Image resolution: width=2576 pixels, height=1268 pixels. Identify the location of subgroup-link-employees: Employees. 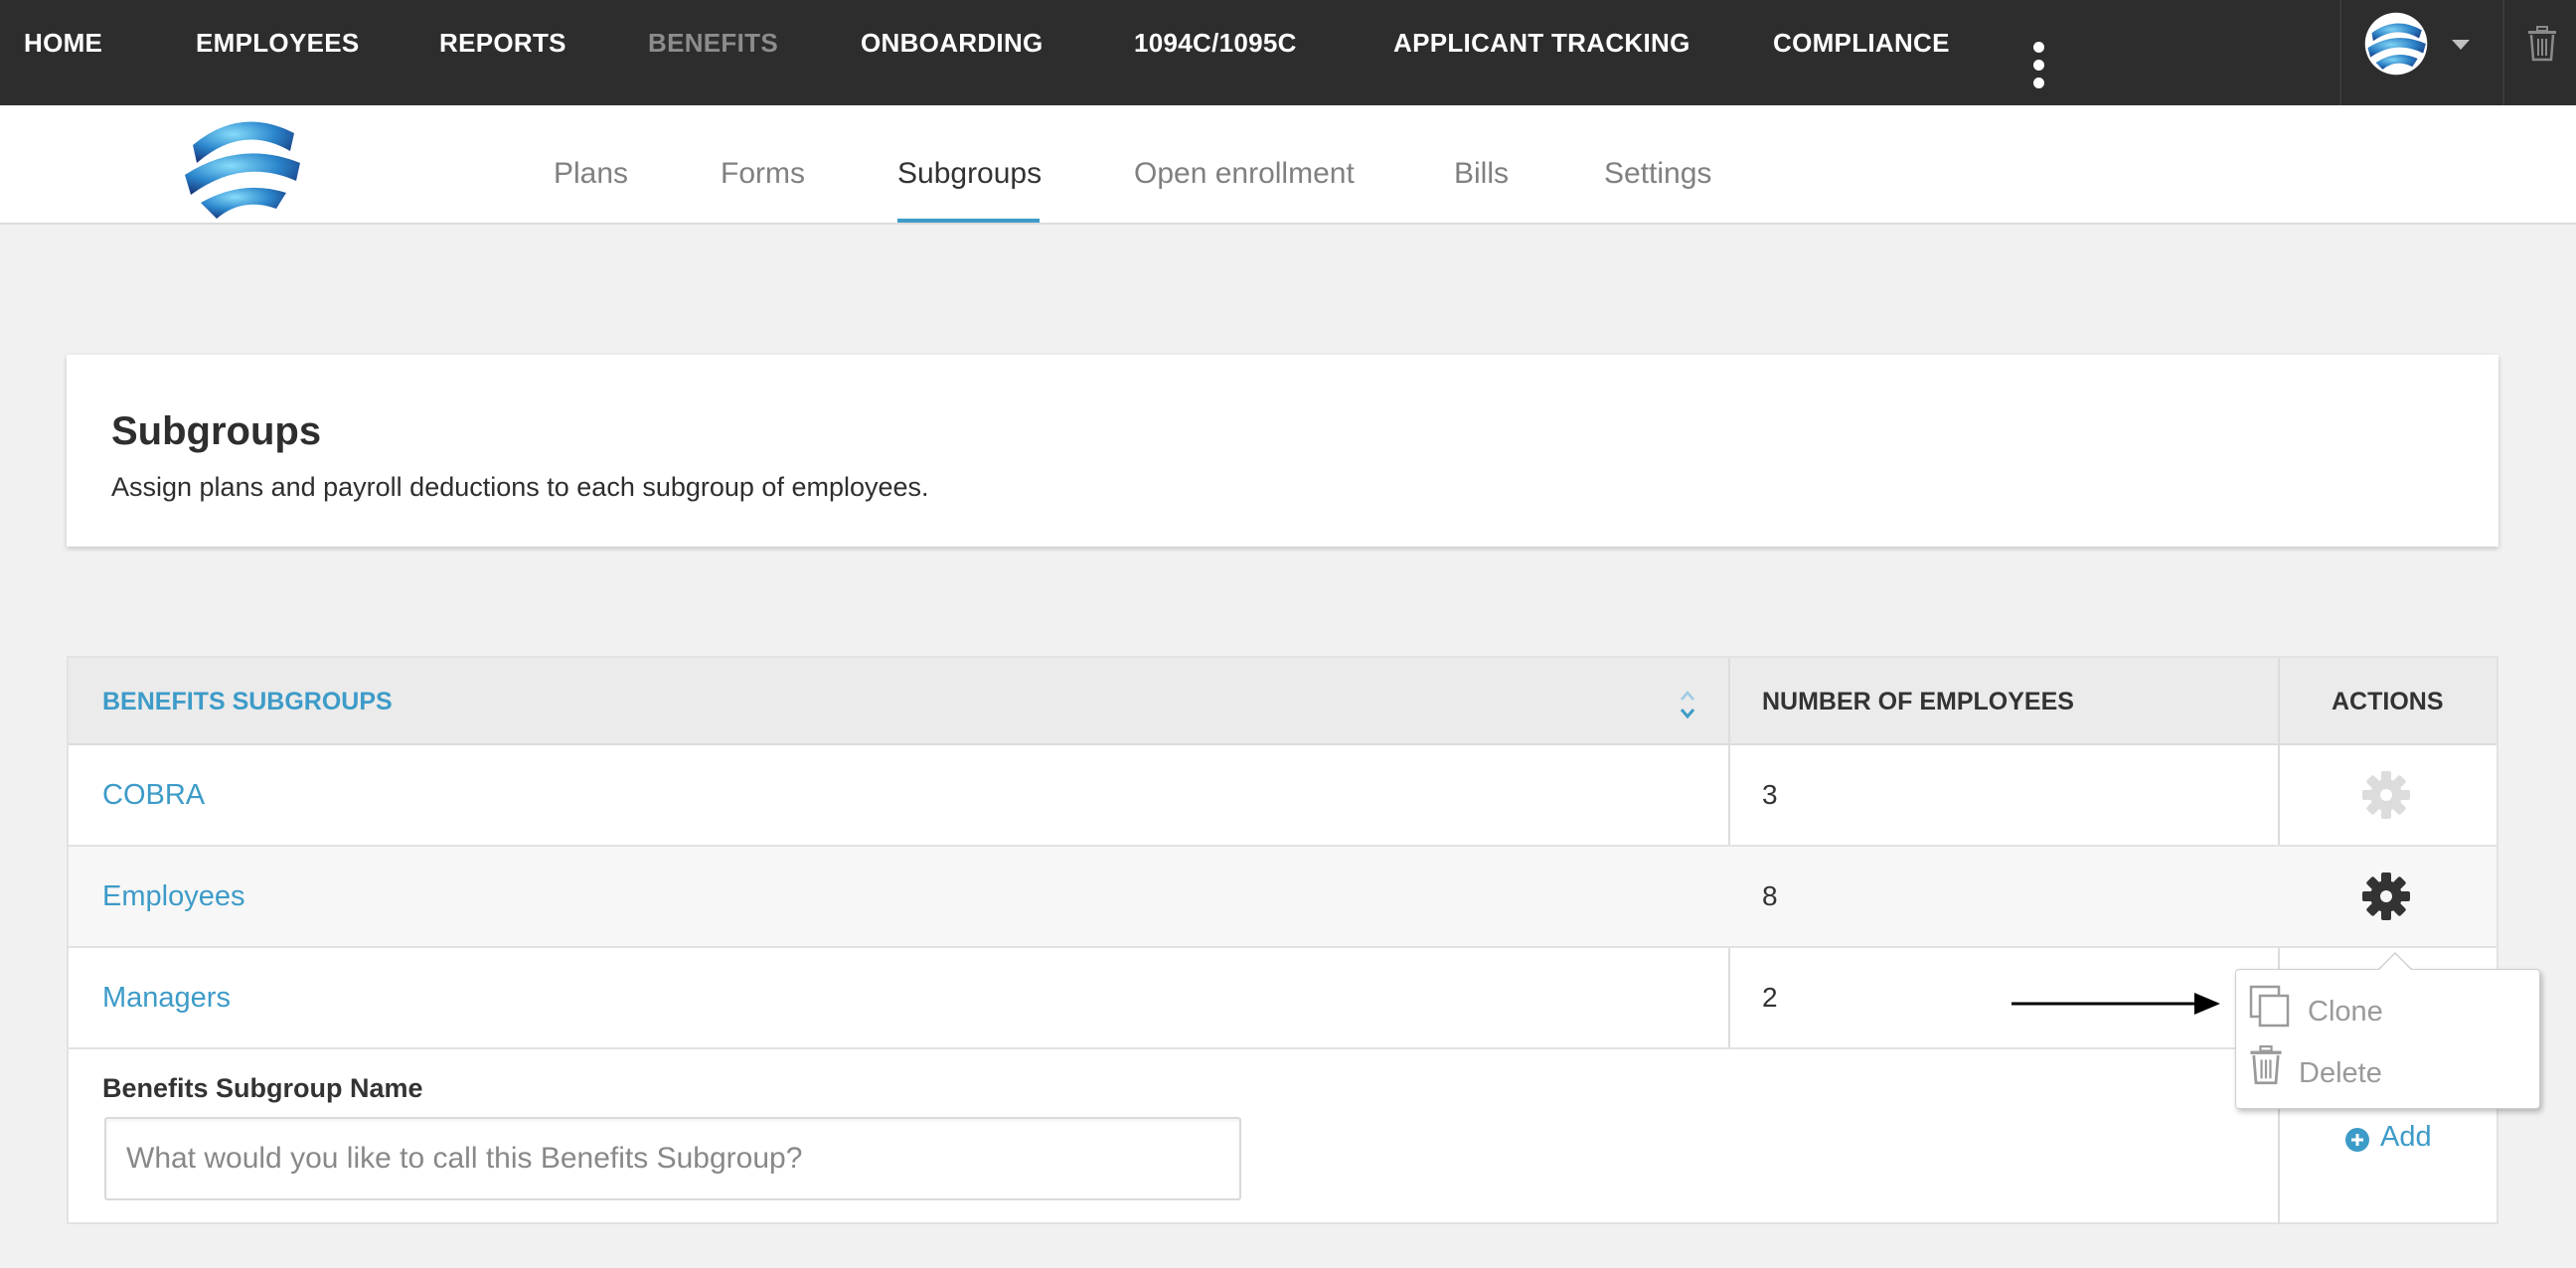
(173, 896).